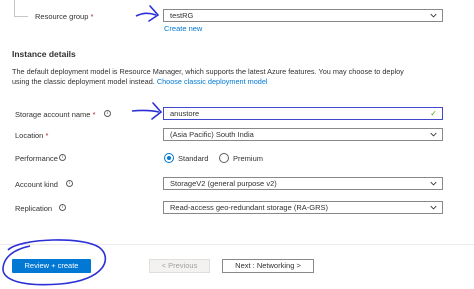 The width and height of the screenshot is (474, 289). What do you see at coordinates (303, 183) in the screenshot?
I see `account-kind-select: StorageV2 (general purpose v2)` at bounding box center [303, 183].